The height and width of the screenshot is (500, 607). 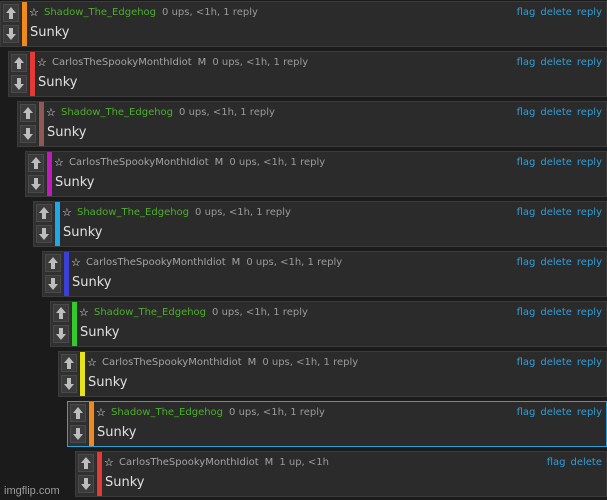 I want to click on comment-stats: 1 up, <1h, so click(x=304, y=462).